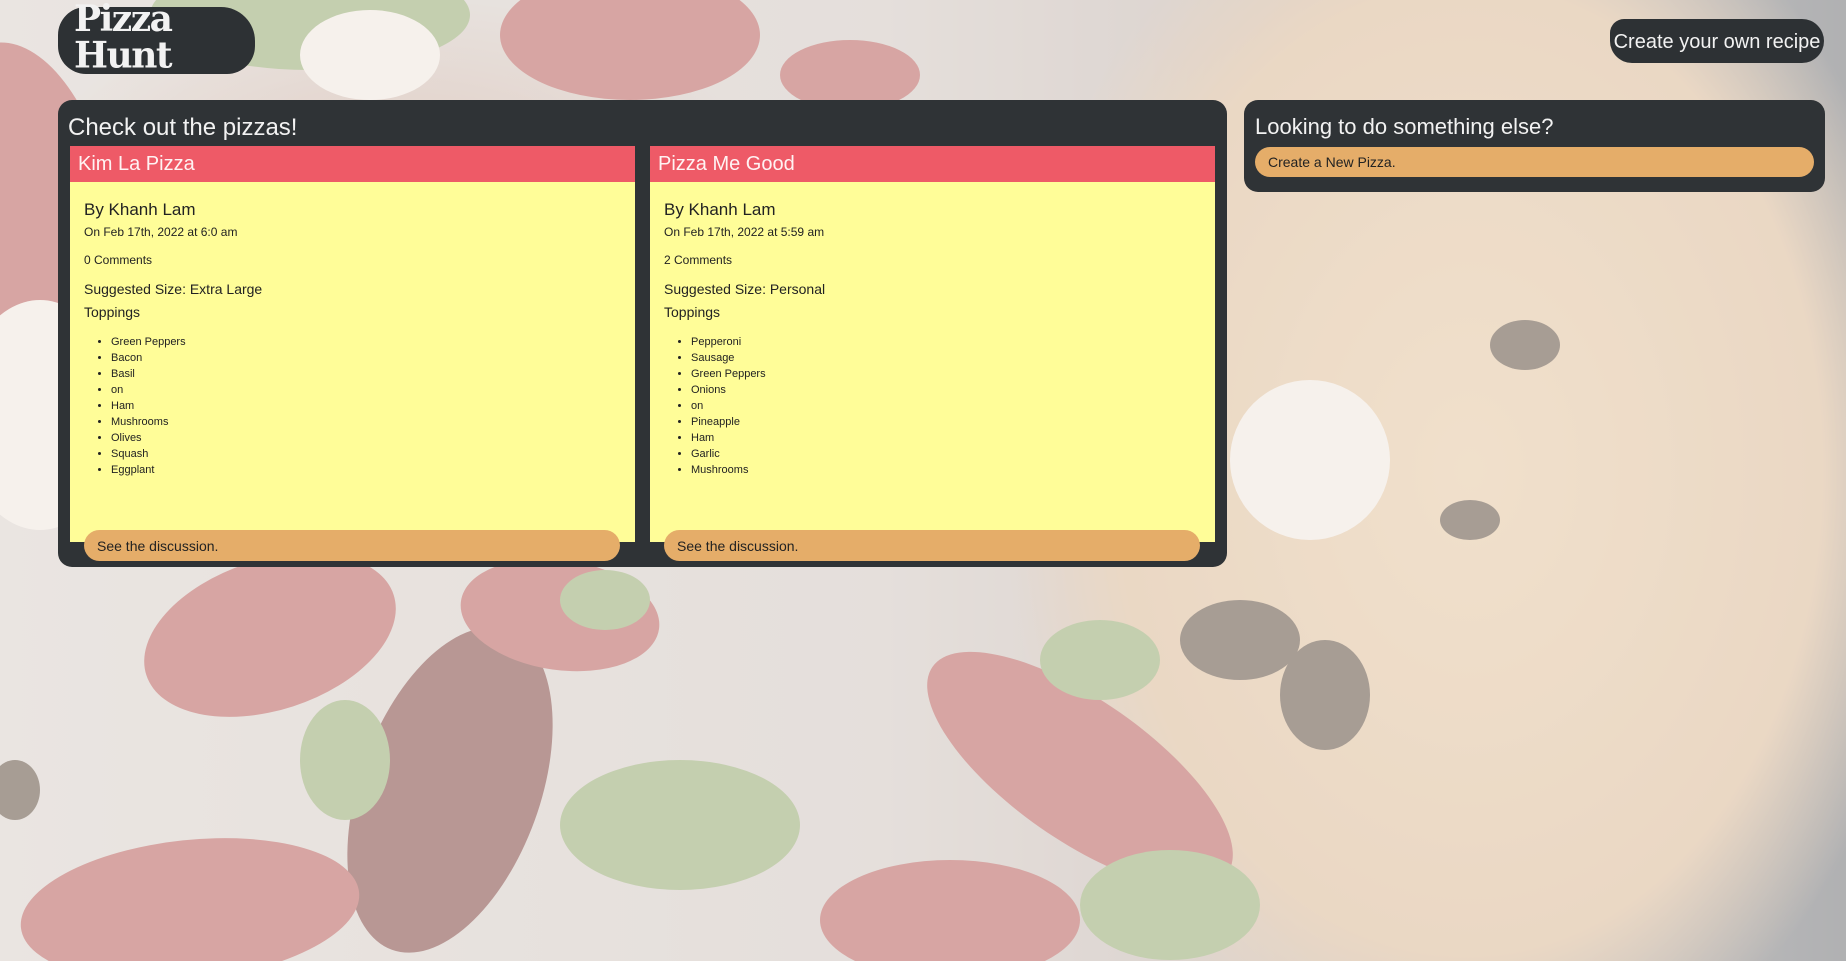 The height and width of the screenshot is (961, 1846). Describe the element at coordinates (744, 232) in the screenshot. I see `pizza-date: On Feb 17th, 2022 at 5:59 am` at that location.